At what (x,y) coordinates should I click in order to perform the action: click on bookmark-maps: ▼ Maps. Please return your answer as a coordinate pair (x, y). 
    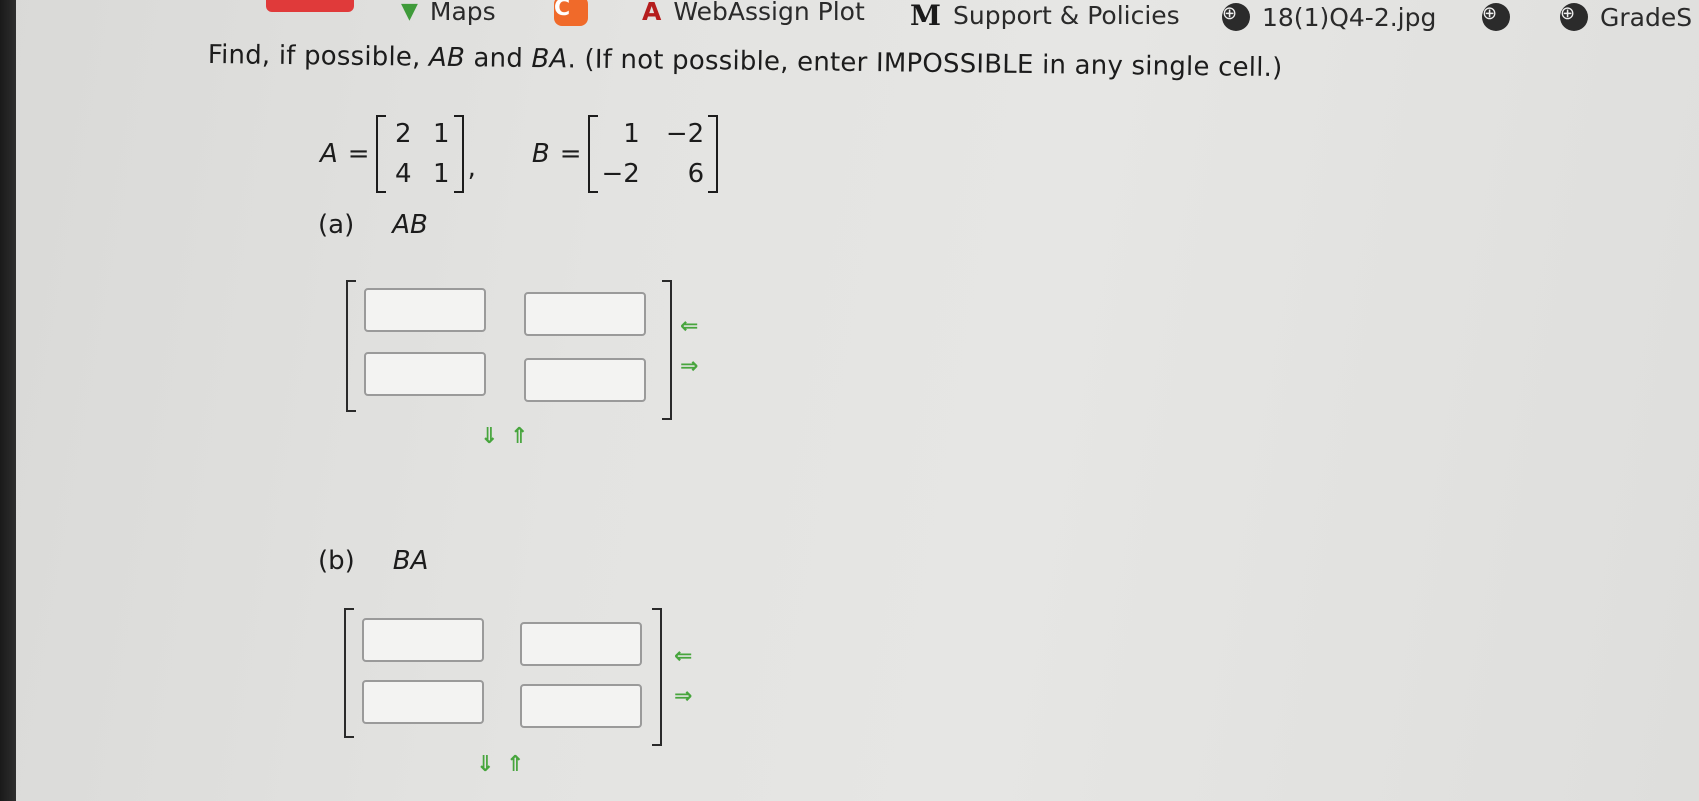
    Looking at the image, I should click on (448, 13).